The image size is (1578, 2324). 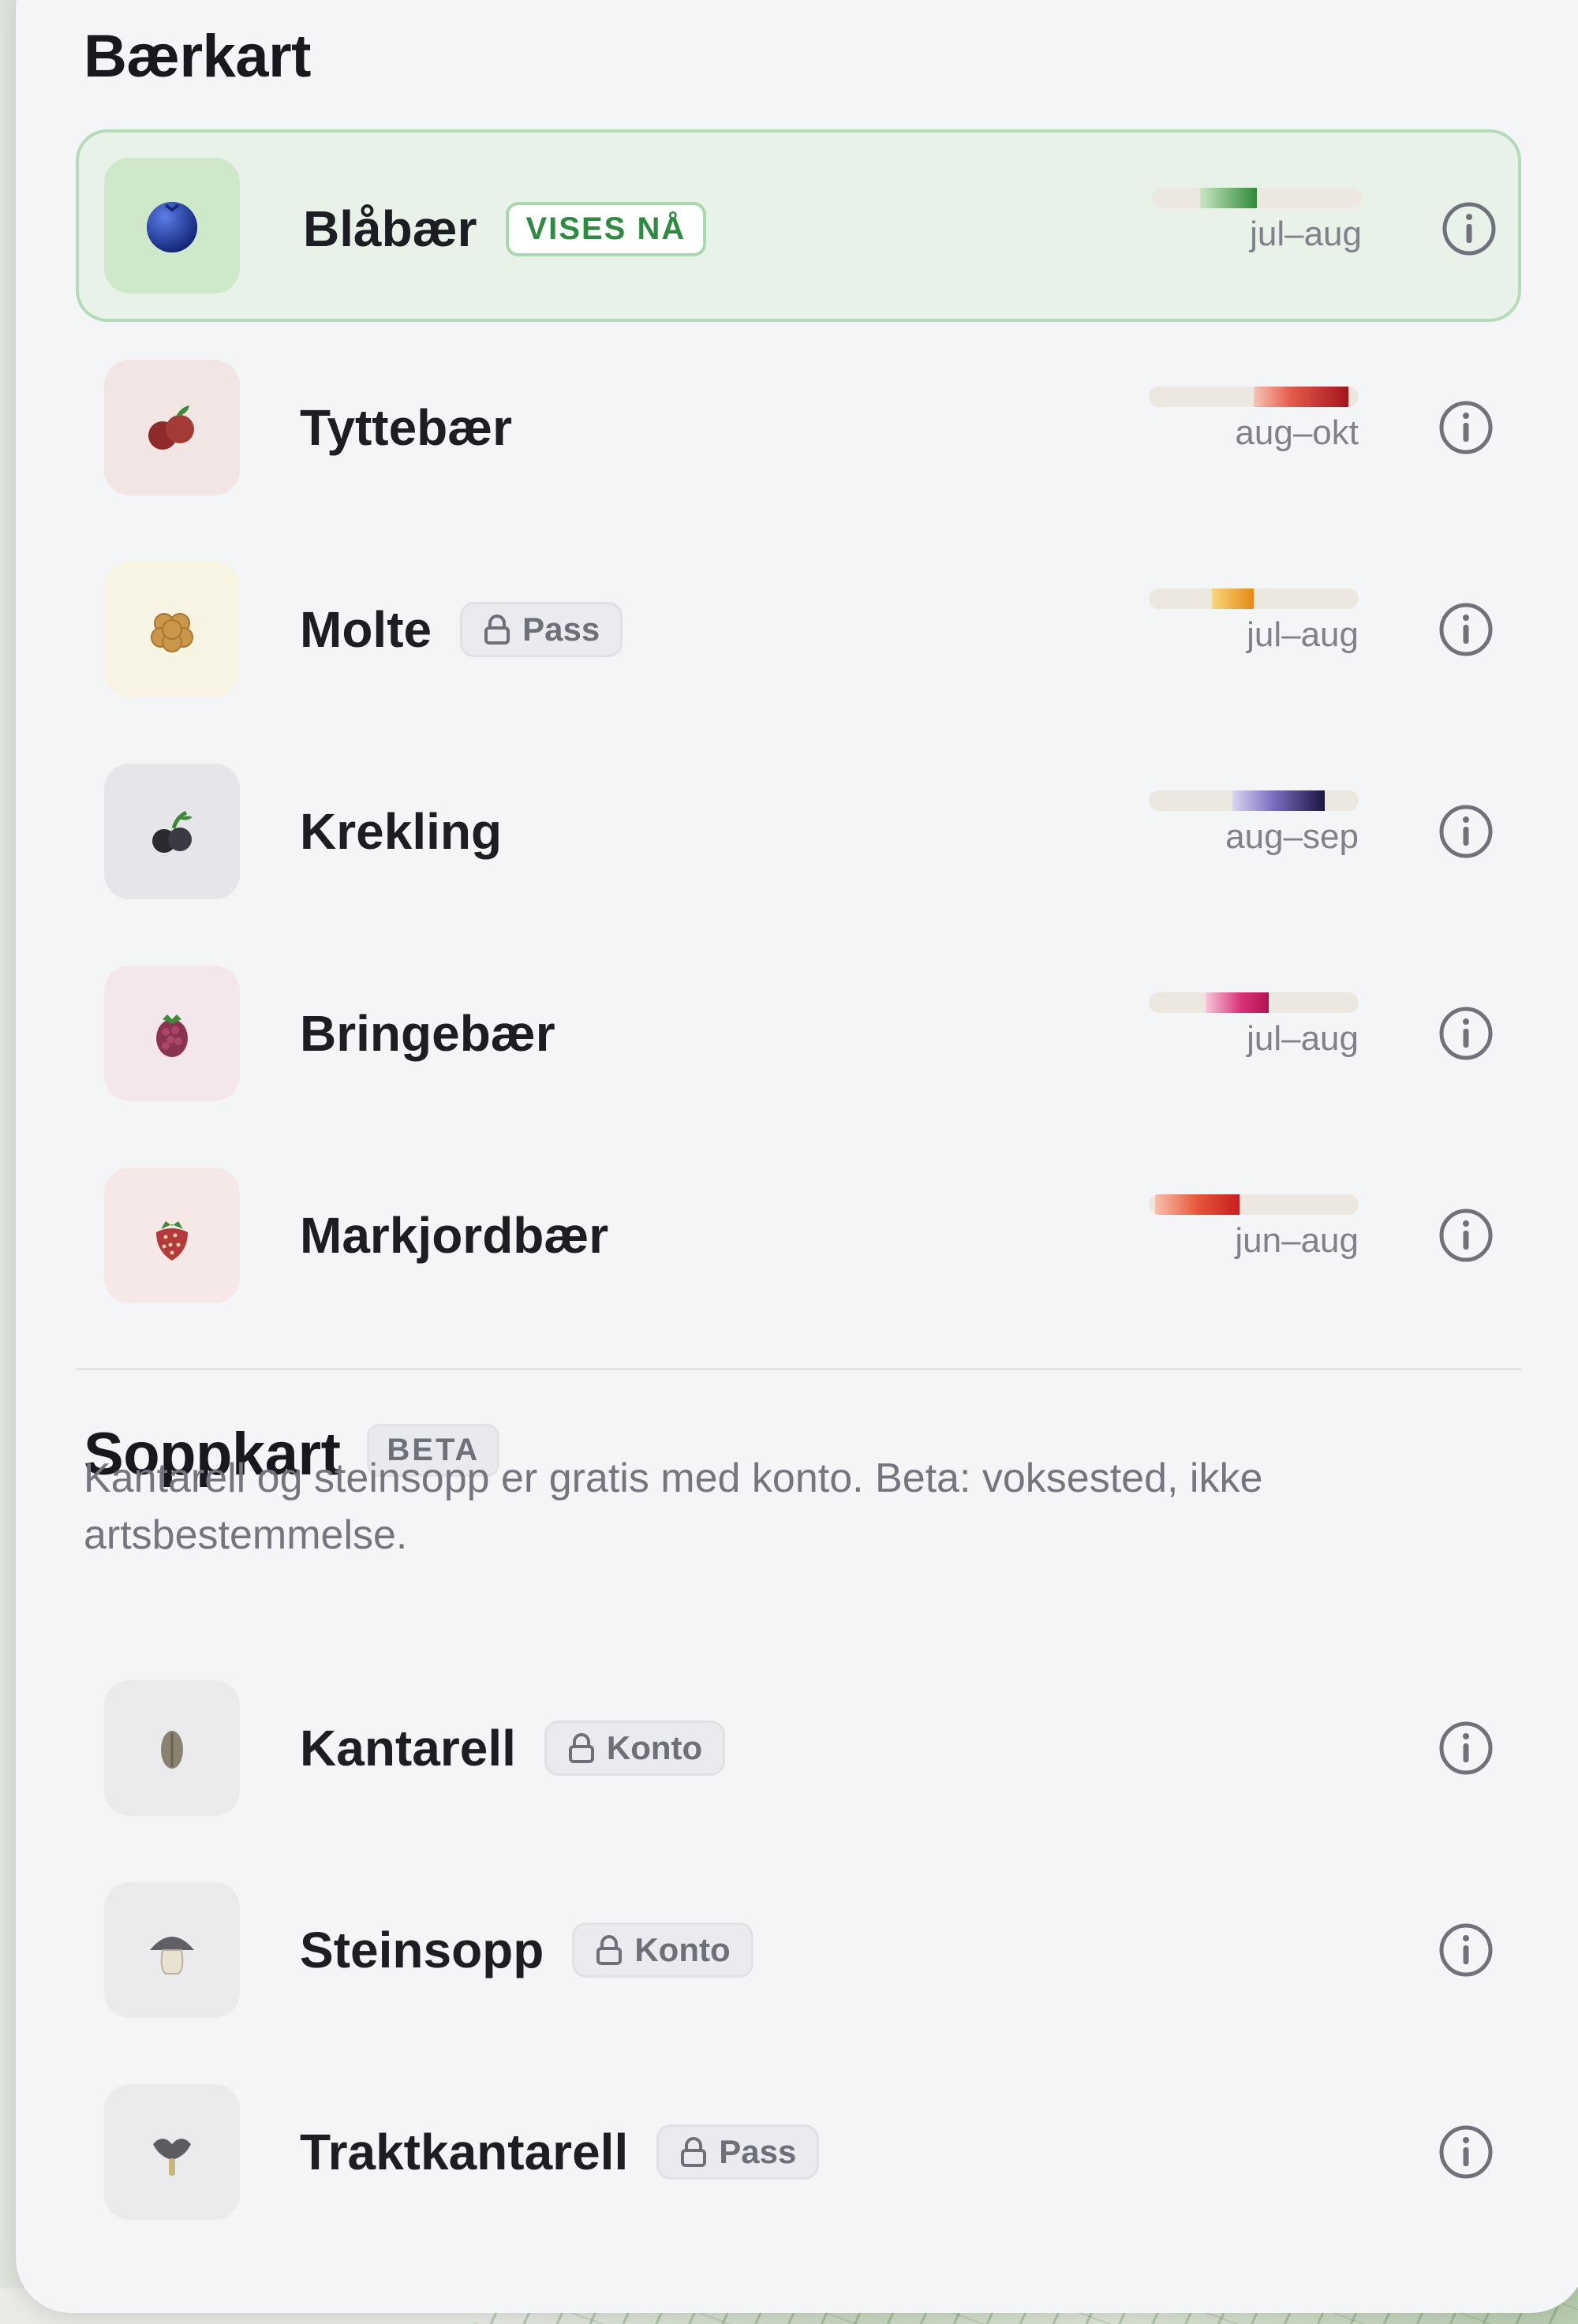 I want to click on berry-row-markjordbaer: Markjordbær jun–aug, so click(x=799, y=1236).